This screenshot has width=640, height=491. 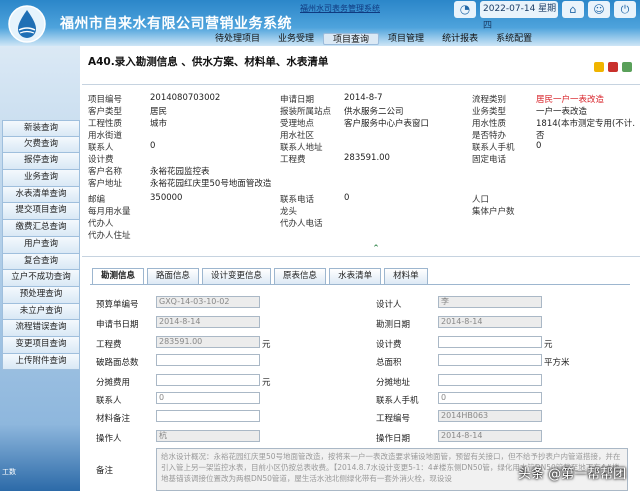 What do you see at coordinates (109, 439) in the screenshot?
I see `operator-label: 操作人` at bounding box center [109, 439].